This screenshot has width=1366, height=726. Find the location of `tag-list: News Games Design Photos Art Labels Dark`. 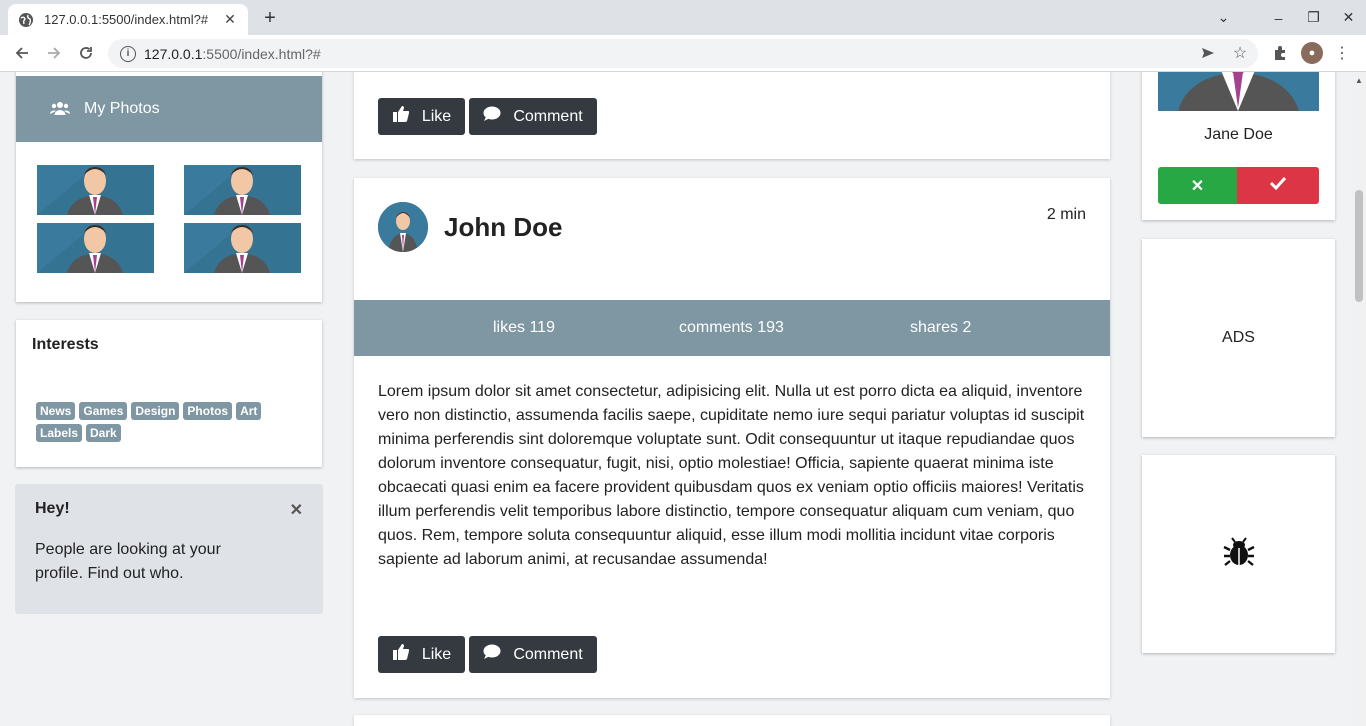

tag-list: News Games Design Photos Art Labels Dark is located at coordinates (166, 422).